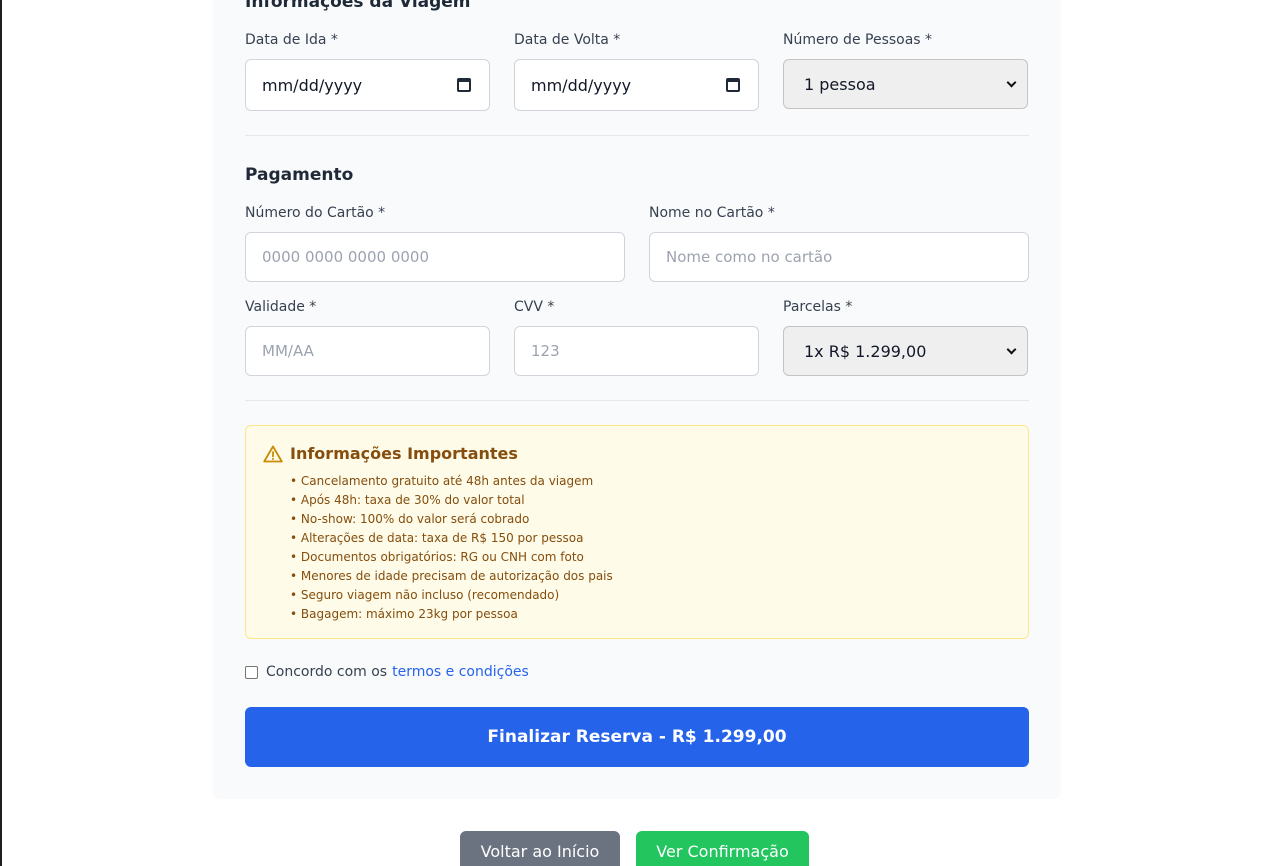 The height and width of the screenshot is (866, 1264). Describe the element at coordinates (281, 307) in the screenshot. I see `expiry-label: Validade *` at that location.